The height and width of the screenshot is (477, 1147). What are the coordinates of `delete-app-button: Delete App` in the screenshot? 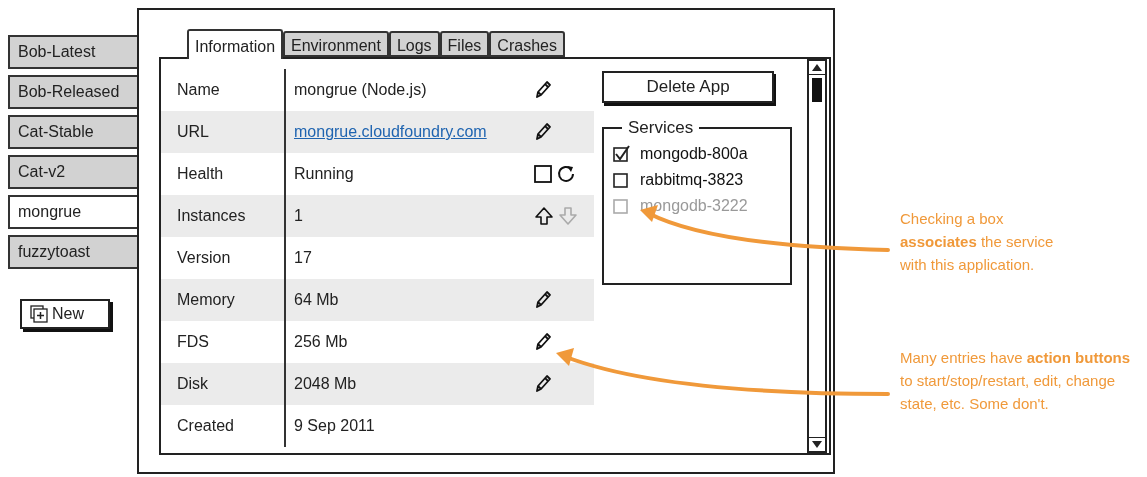 It's located at (688, 87).